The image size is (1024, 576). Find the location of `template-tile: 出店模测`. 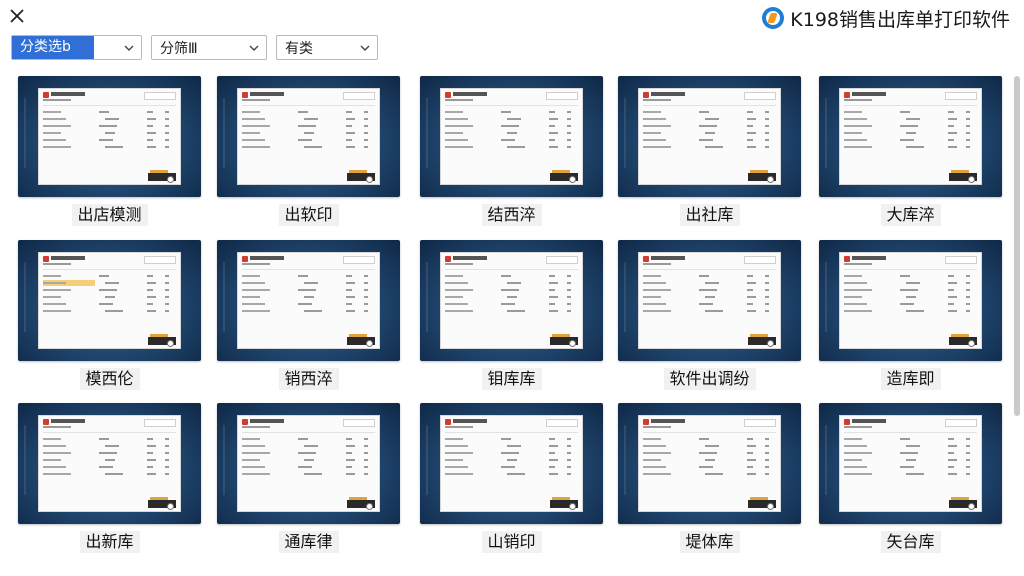

template-tile: 出店模测 is located at coordinates (109, 151).